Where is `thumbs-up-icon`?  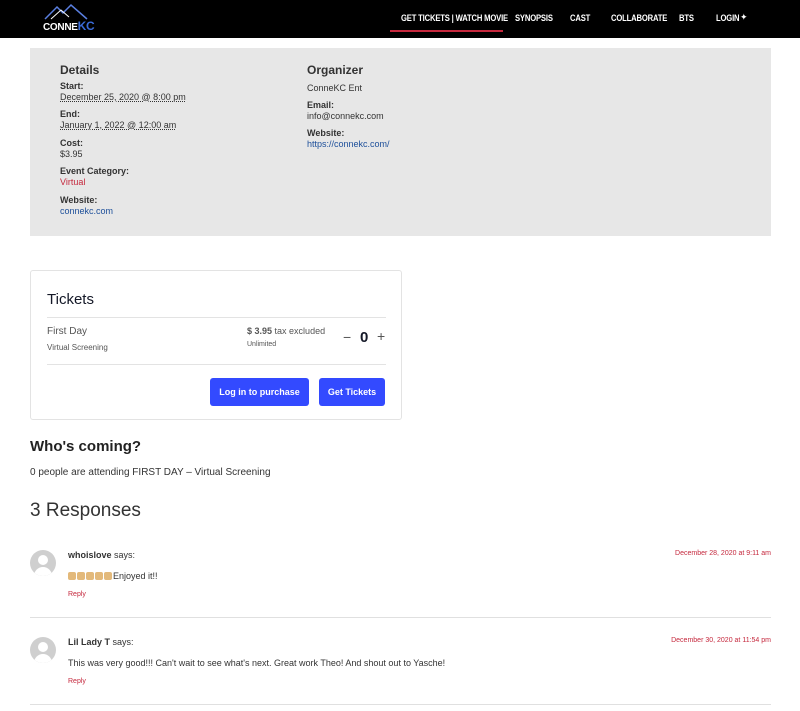 thumbs-up-icon is located at coordinates (90, 576).